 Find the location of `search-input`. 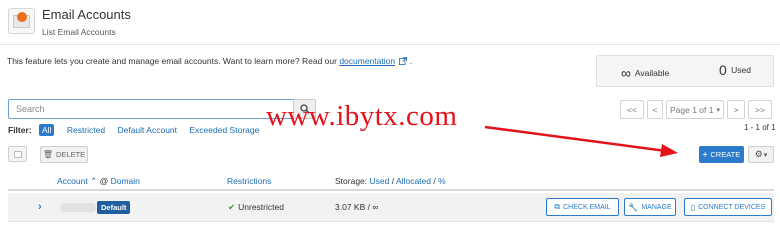

search-input is located at coordinates (151, 109).